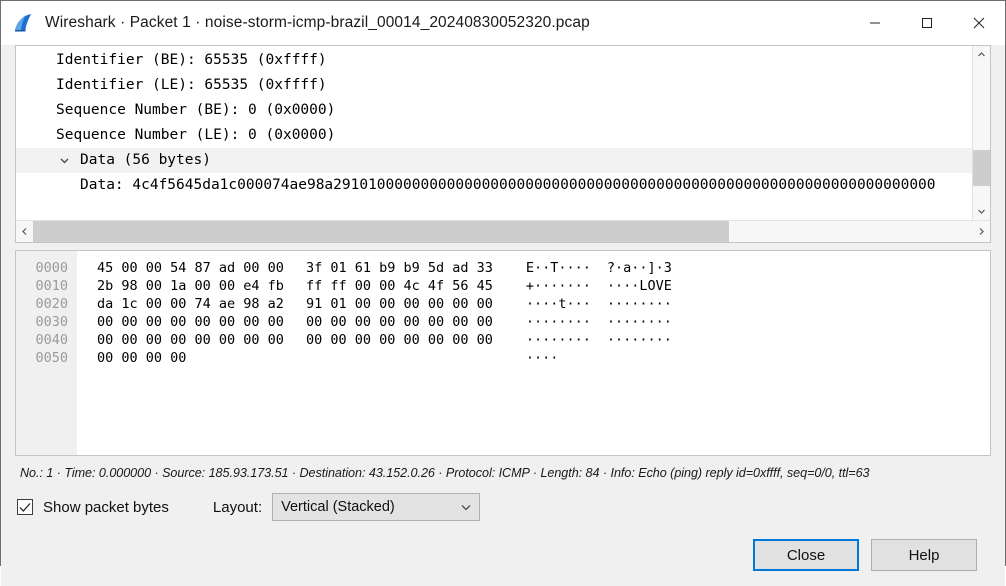 This screenshot has width=1006, height=586. What do you see at coordinates (145, 160) in the screenshot?
I see `tree-item-label: Data (56 bytes)` at bounding box center [145, 160].